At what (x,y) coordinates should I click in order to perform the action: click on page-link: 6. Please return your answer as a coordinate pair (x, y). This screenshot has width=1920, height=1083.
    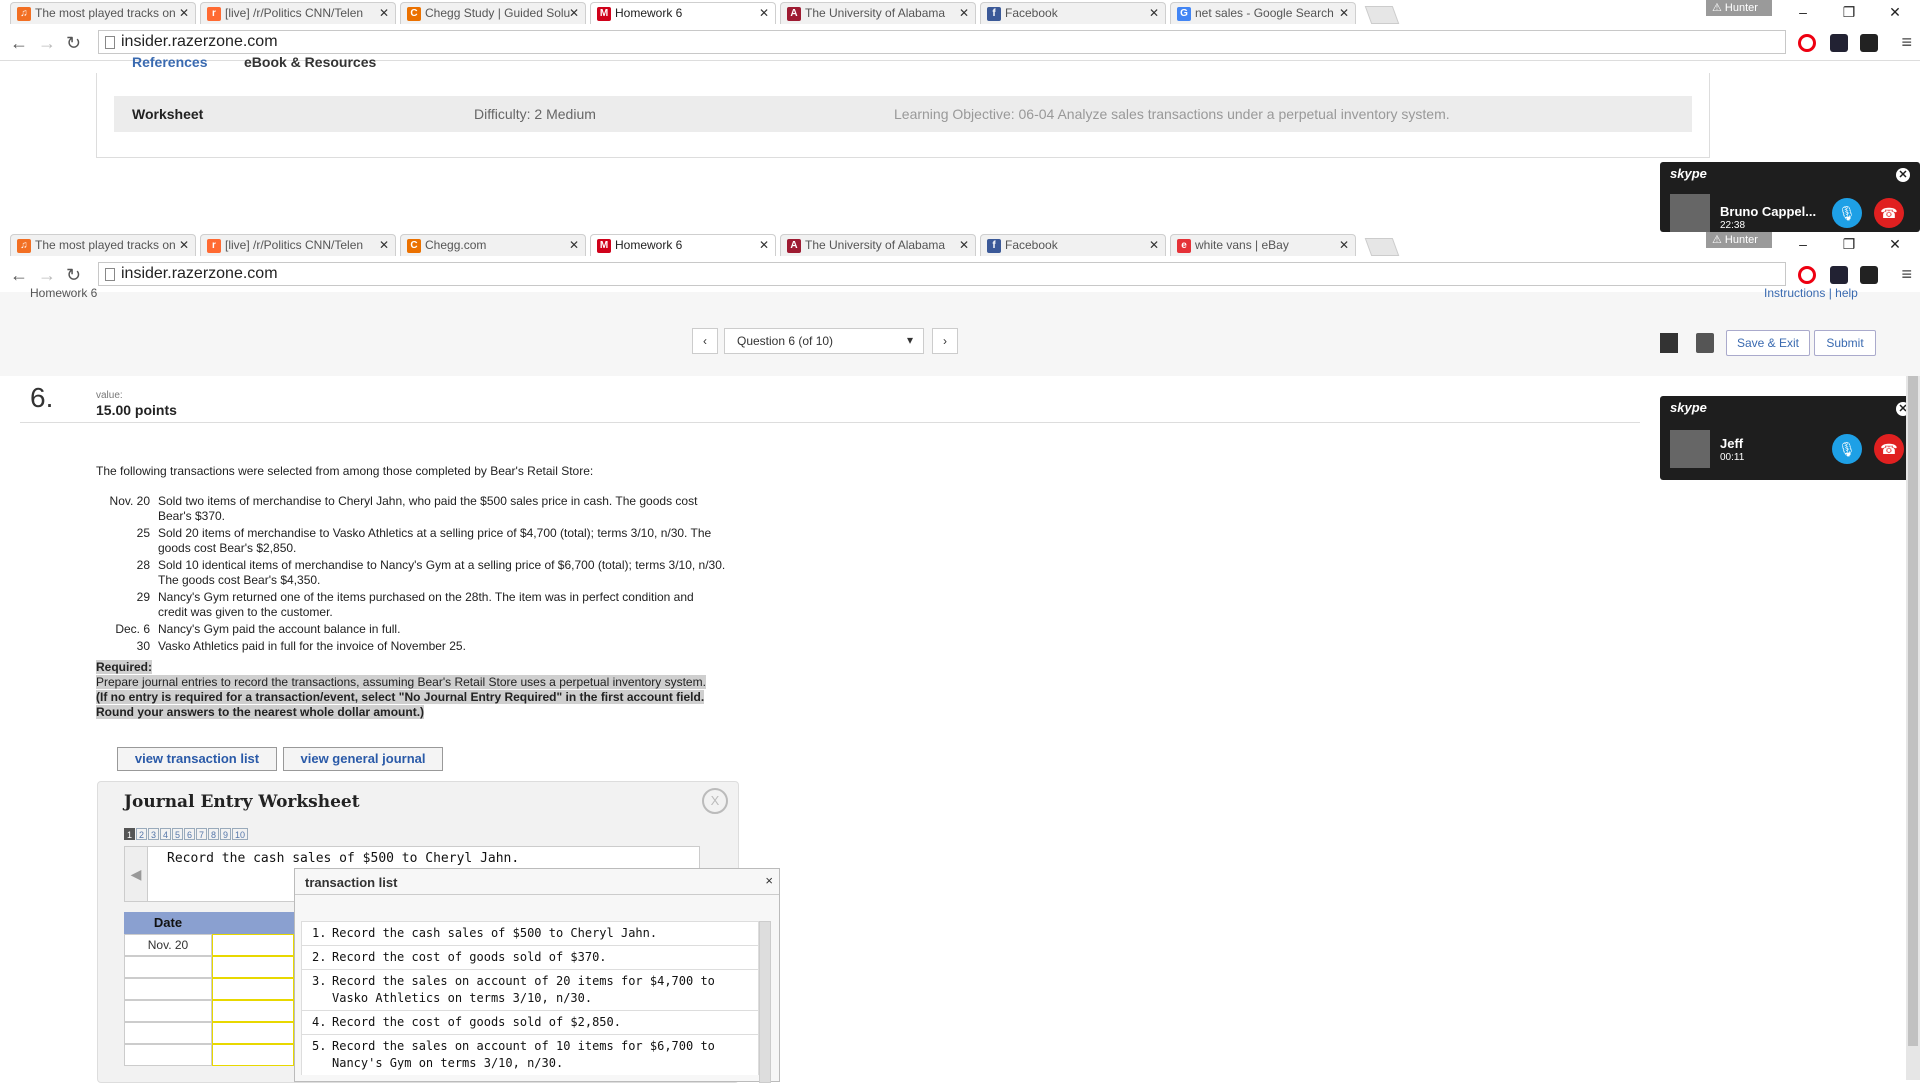
    Looking at the image, I should click on (189, 834).